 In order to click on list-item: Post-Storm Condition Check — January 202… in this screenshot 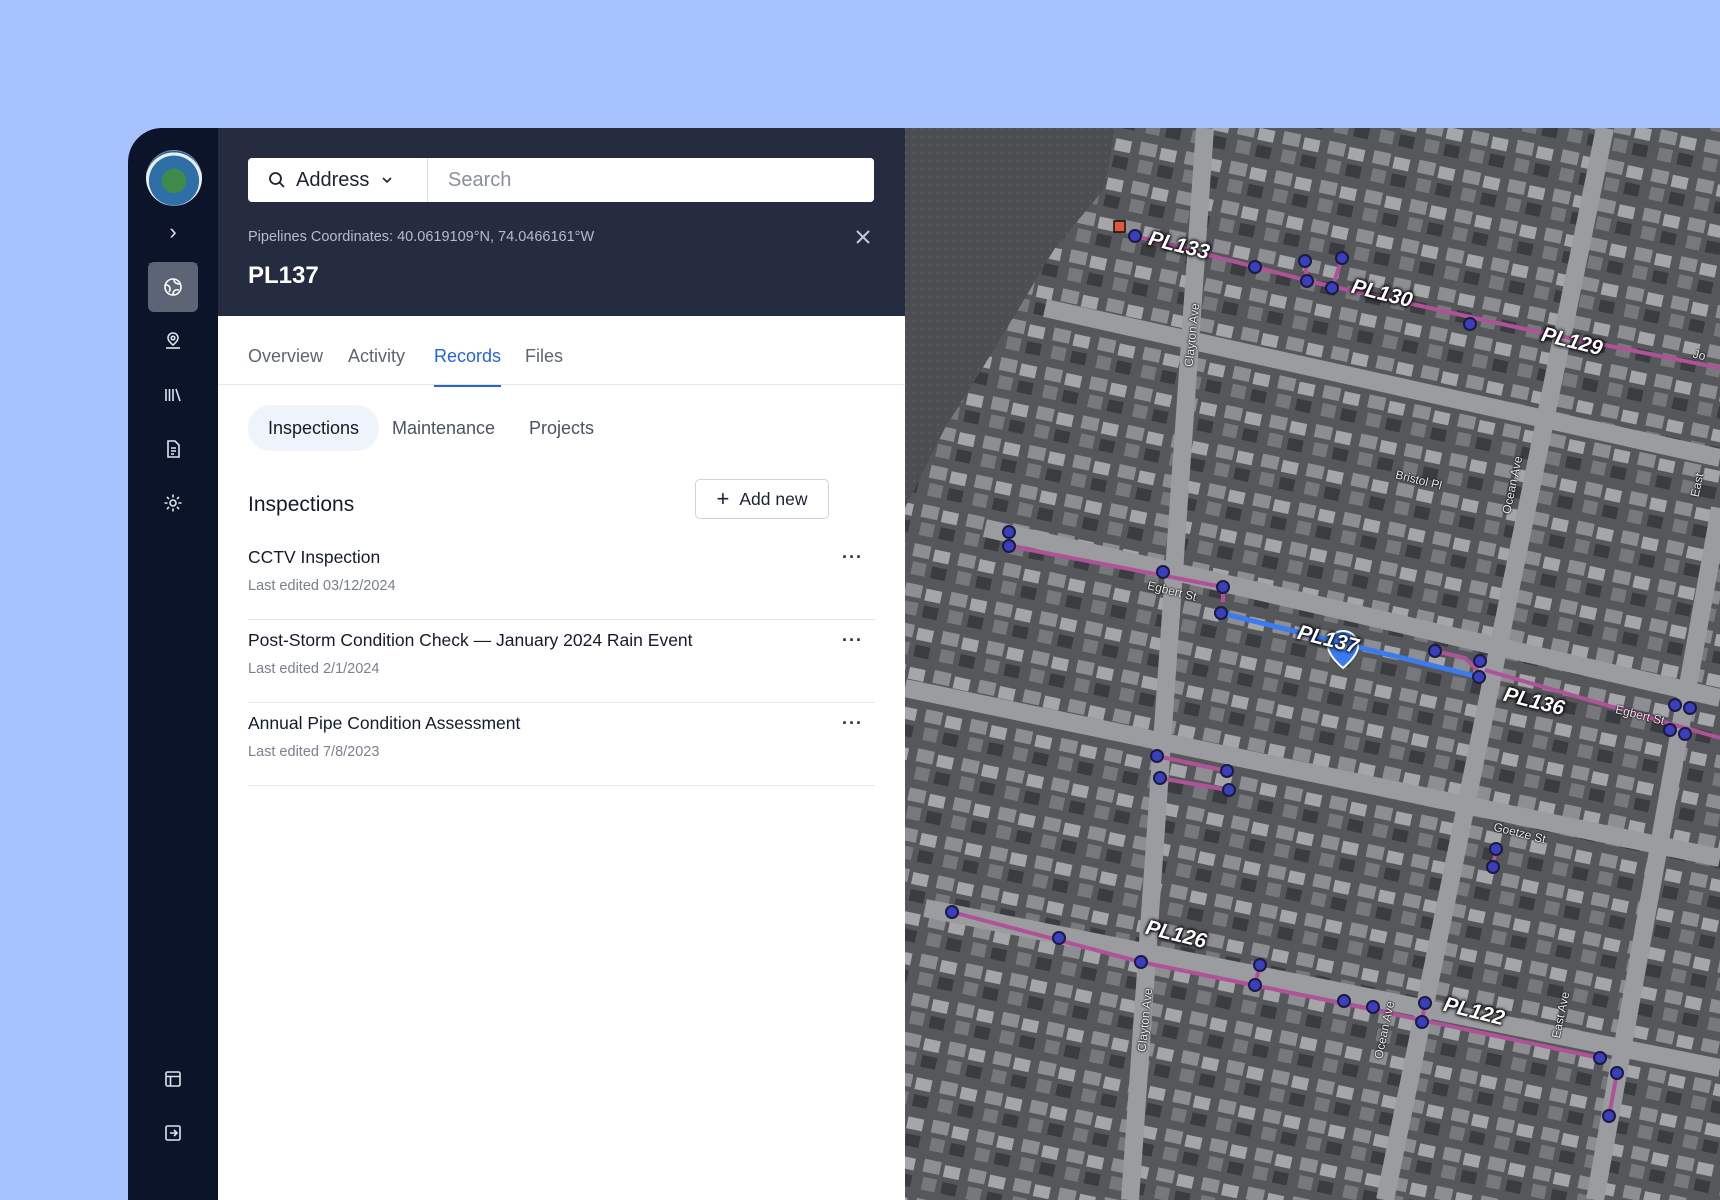, I will do `click(561, 661)`.